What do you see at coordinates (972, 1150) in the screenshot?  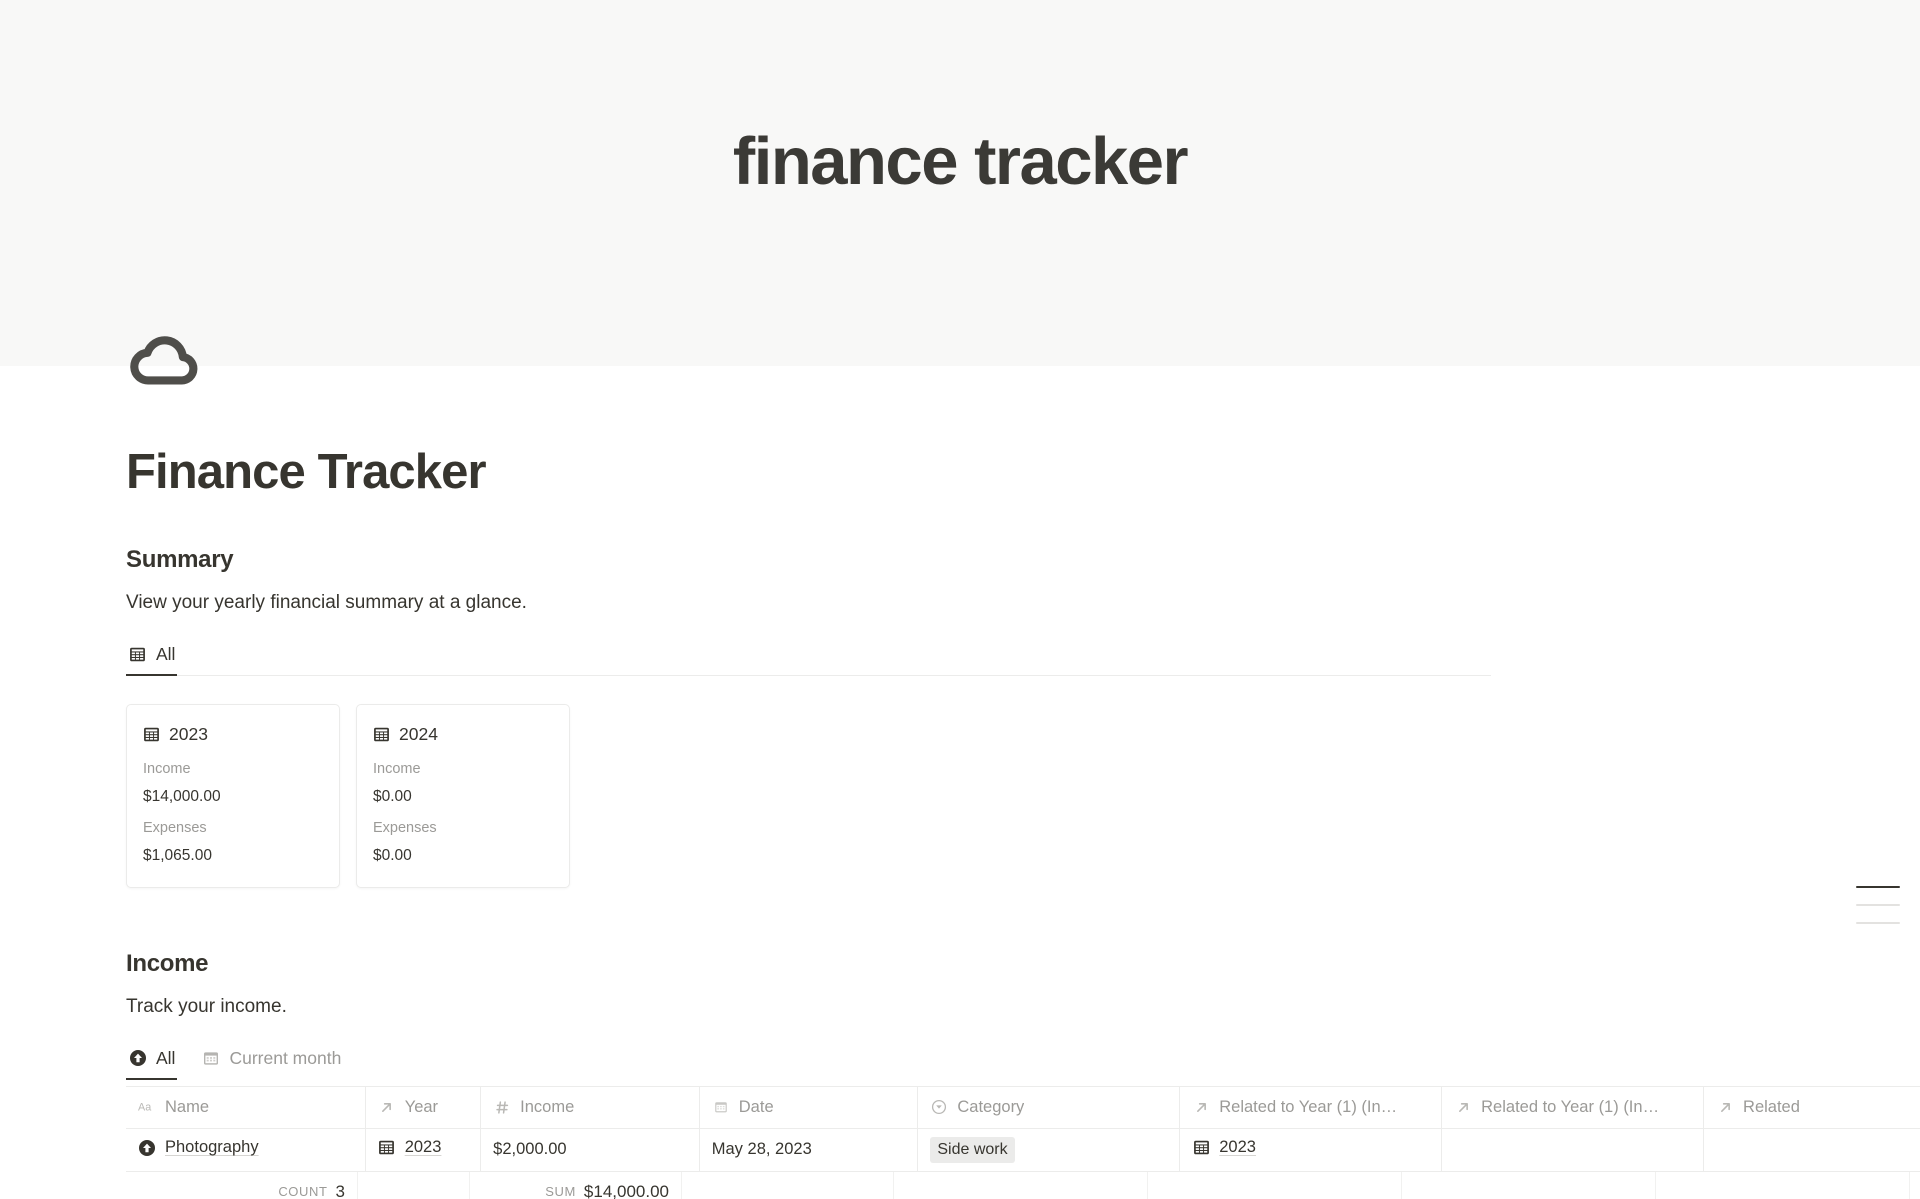 I see `category-pill: Side work` at bounding box center [972, 1150].